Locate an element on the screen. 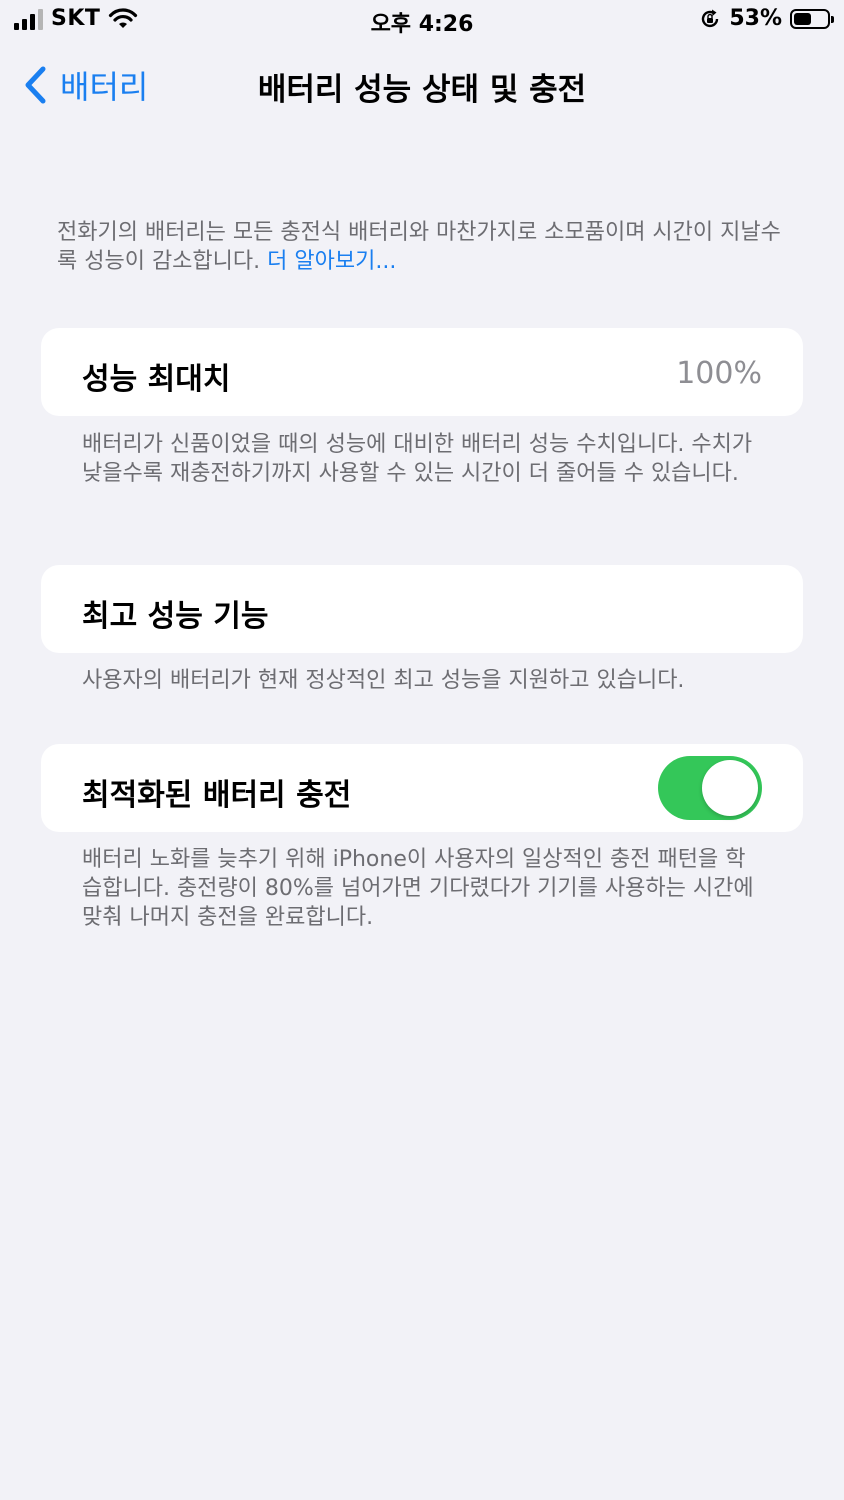  max-capacity-label: 성능 최대치 is located at coordinates (156, 379).